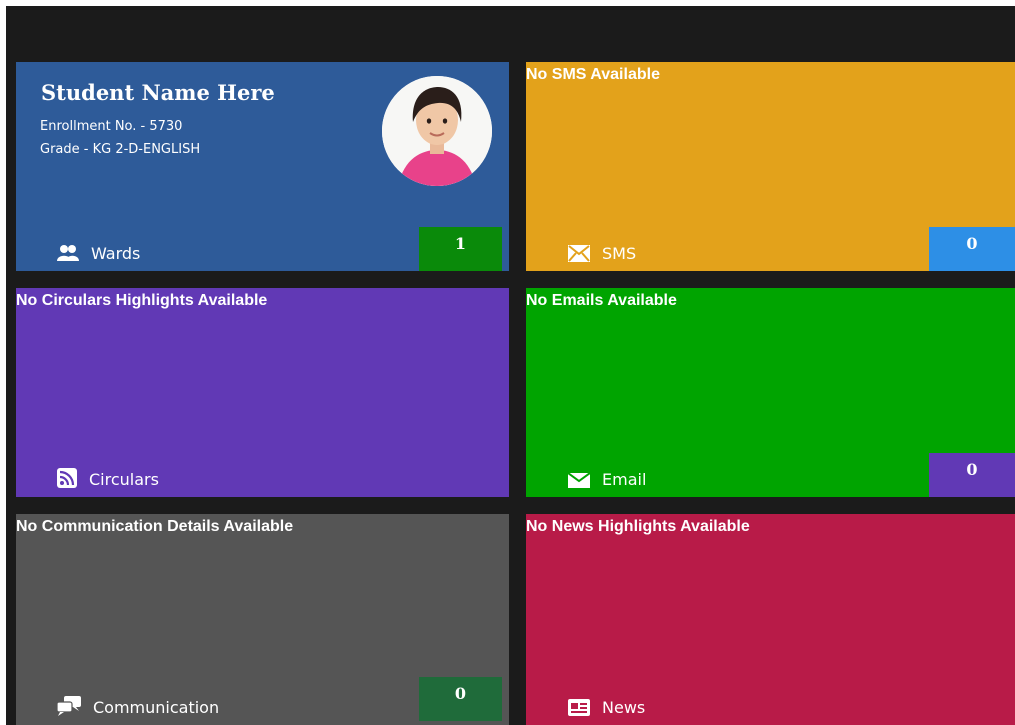 Image resolution: width=1015 pixels, height=725 pixels. What do you see at coordinates (624, 479) in the screenshot?
I see `email-label: Email` at bounding box center [624, 479].